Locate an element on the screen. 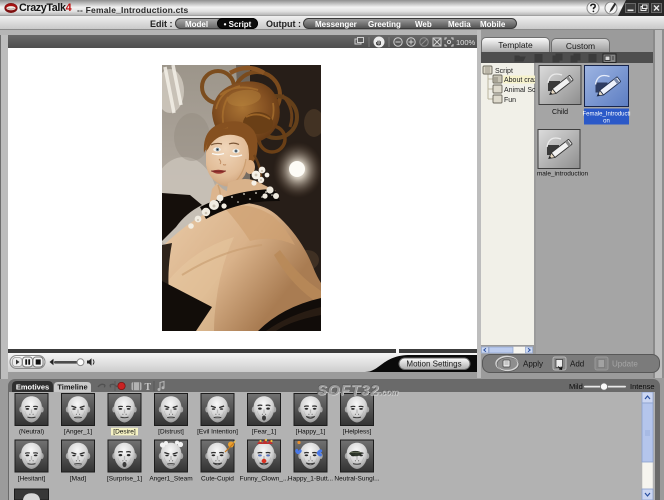 The width and height of the screenshot is (664, 500). svg-text: male_introduction is located at coordinates (563, 174).